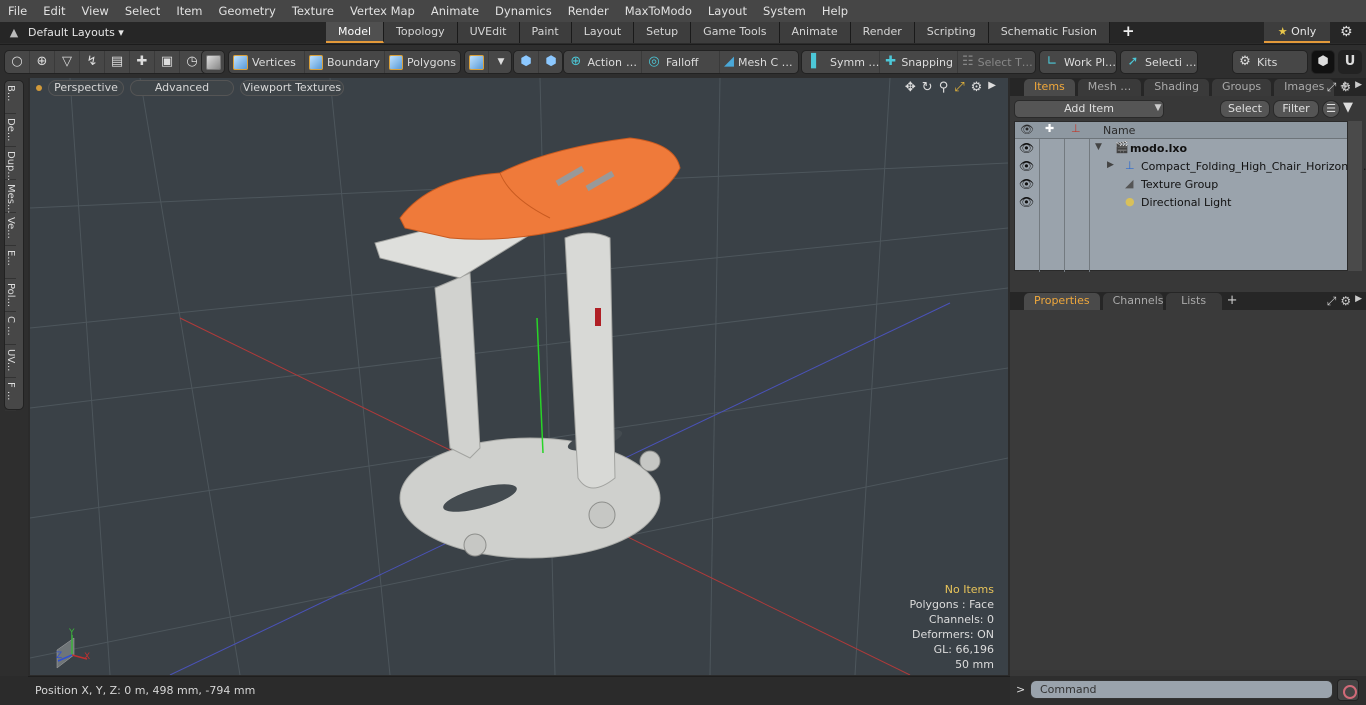 The width and height of the screenshot is (1366, 705). Describe the element at coordinates (477, 62) in the screenshot. I see `material-mode-button` at that location.